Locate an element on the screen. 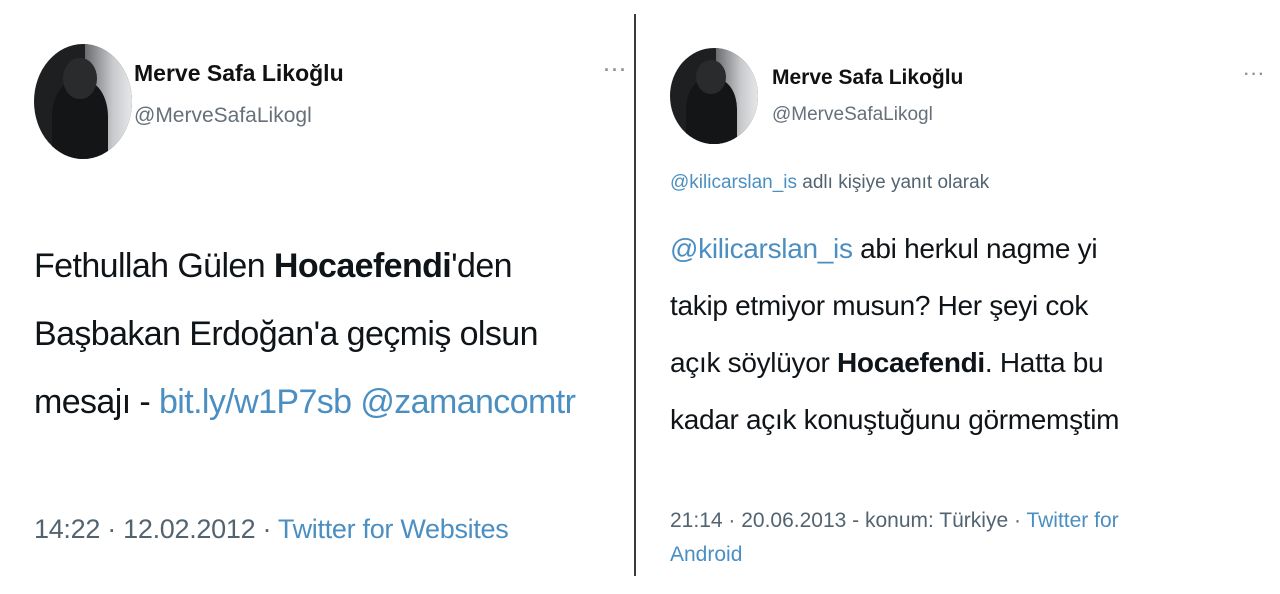  tweet-line-1: Fethullah Gülen Hocaefendi'den is located at coordinates (273, 266).